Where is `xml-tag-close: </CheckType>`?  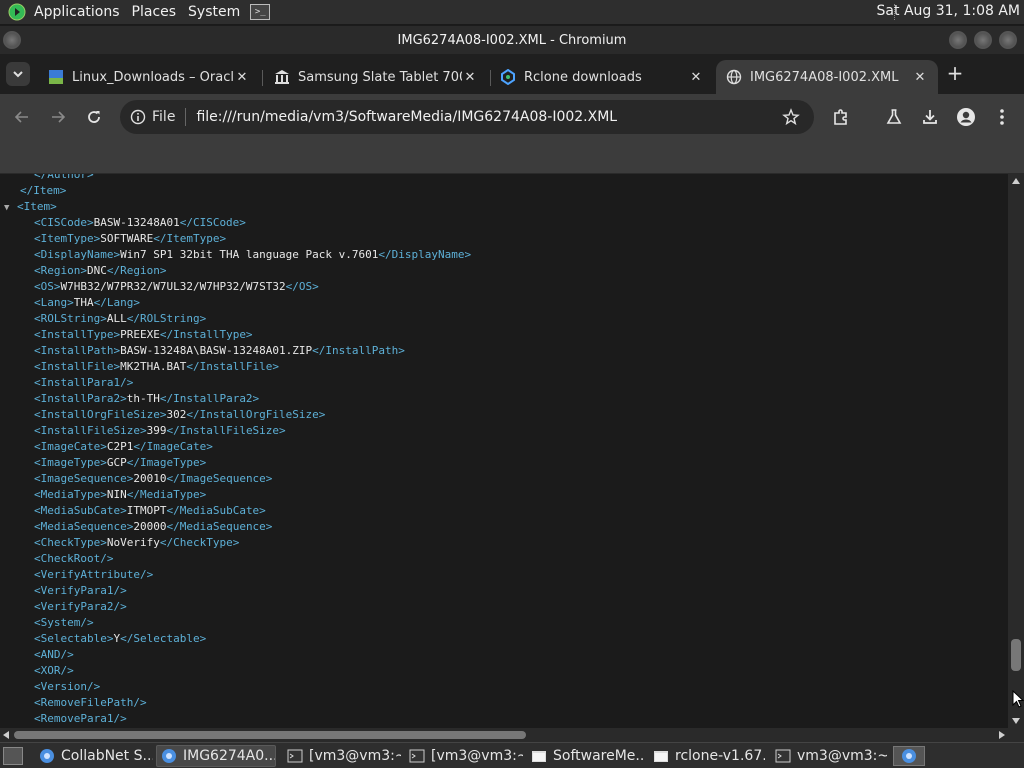 xml-tag-close: </CheckType> is located at coordinates (199, 542).